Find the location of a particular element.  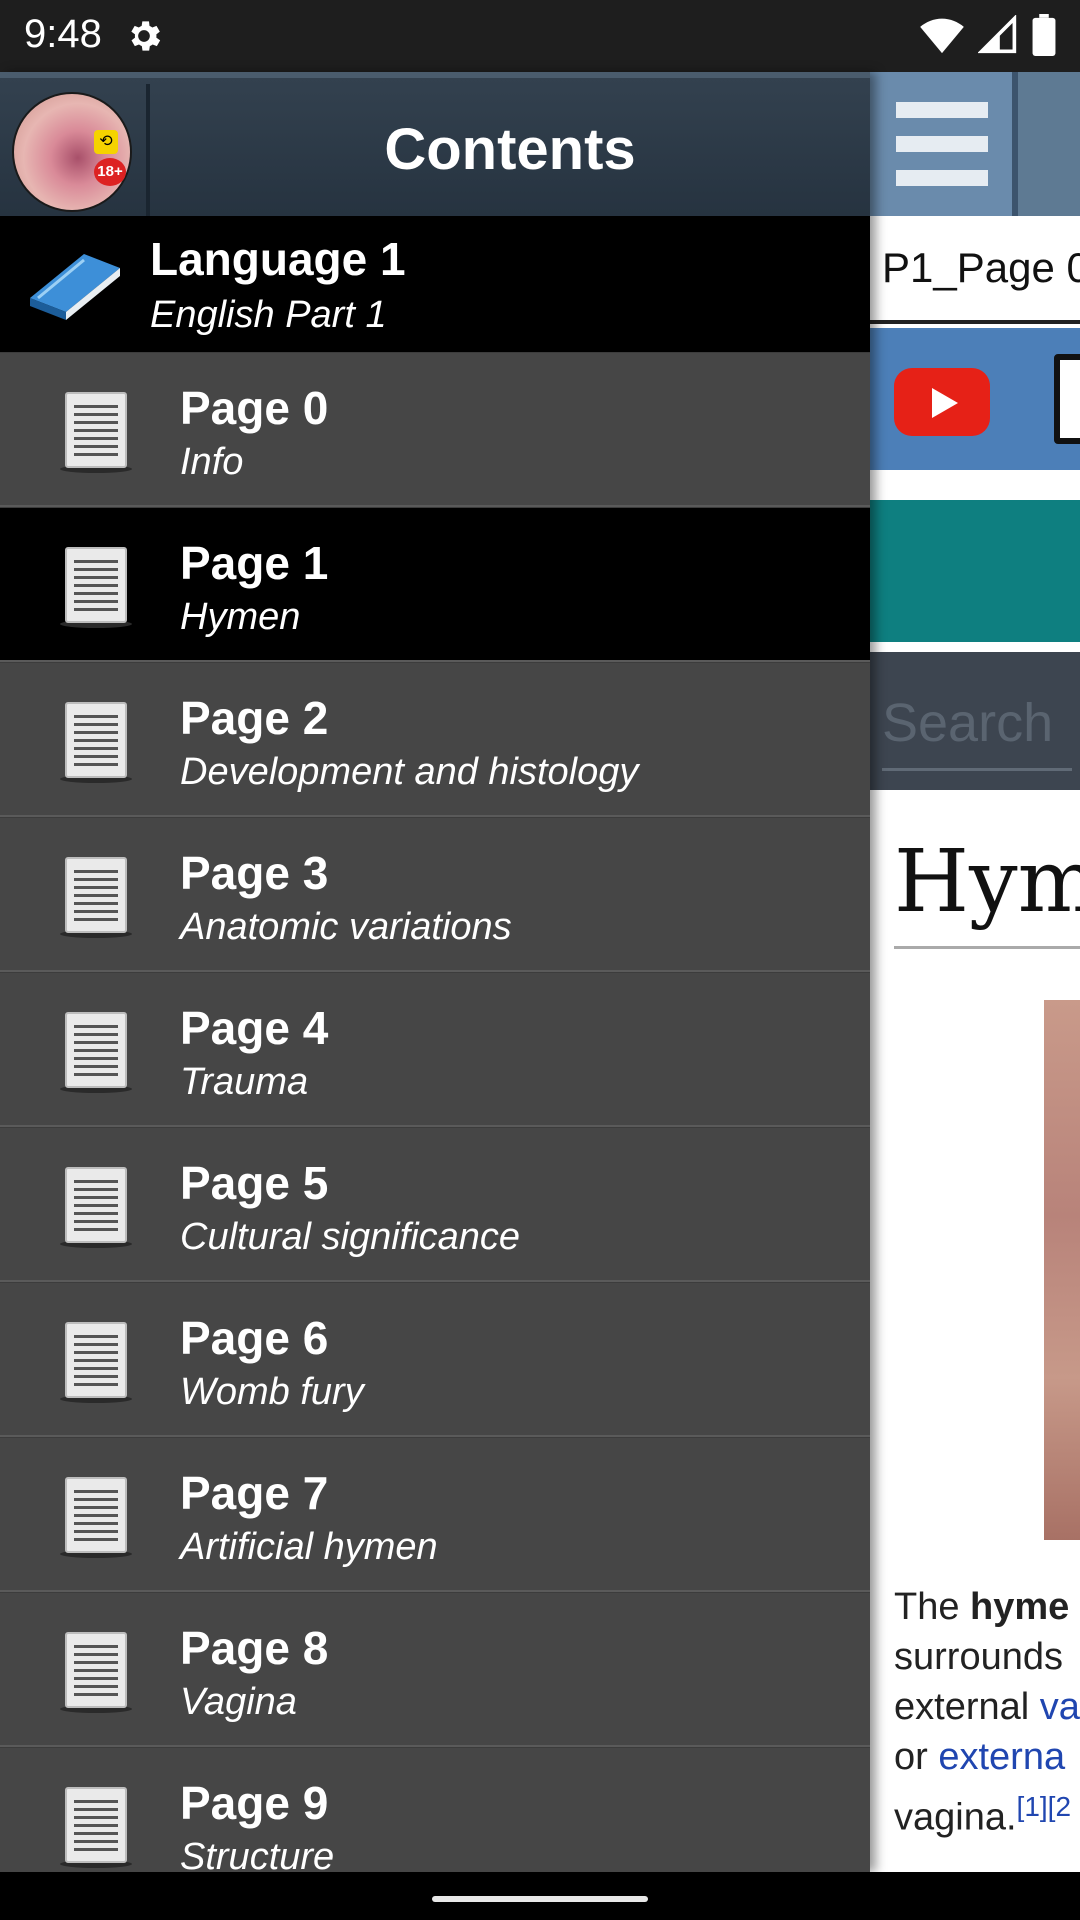

drawer-item-title: Page 3 is located at coordinates (254, 873).